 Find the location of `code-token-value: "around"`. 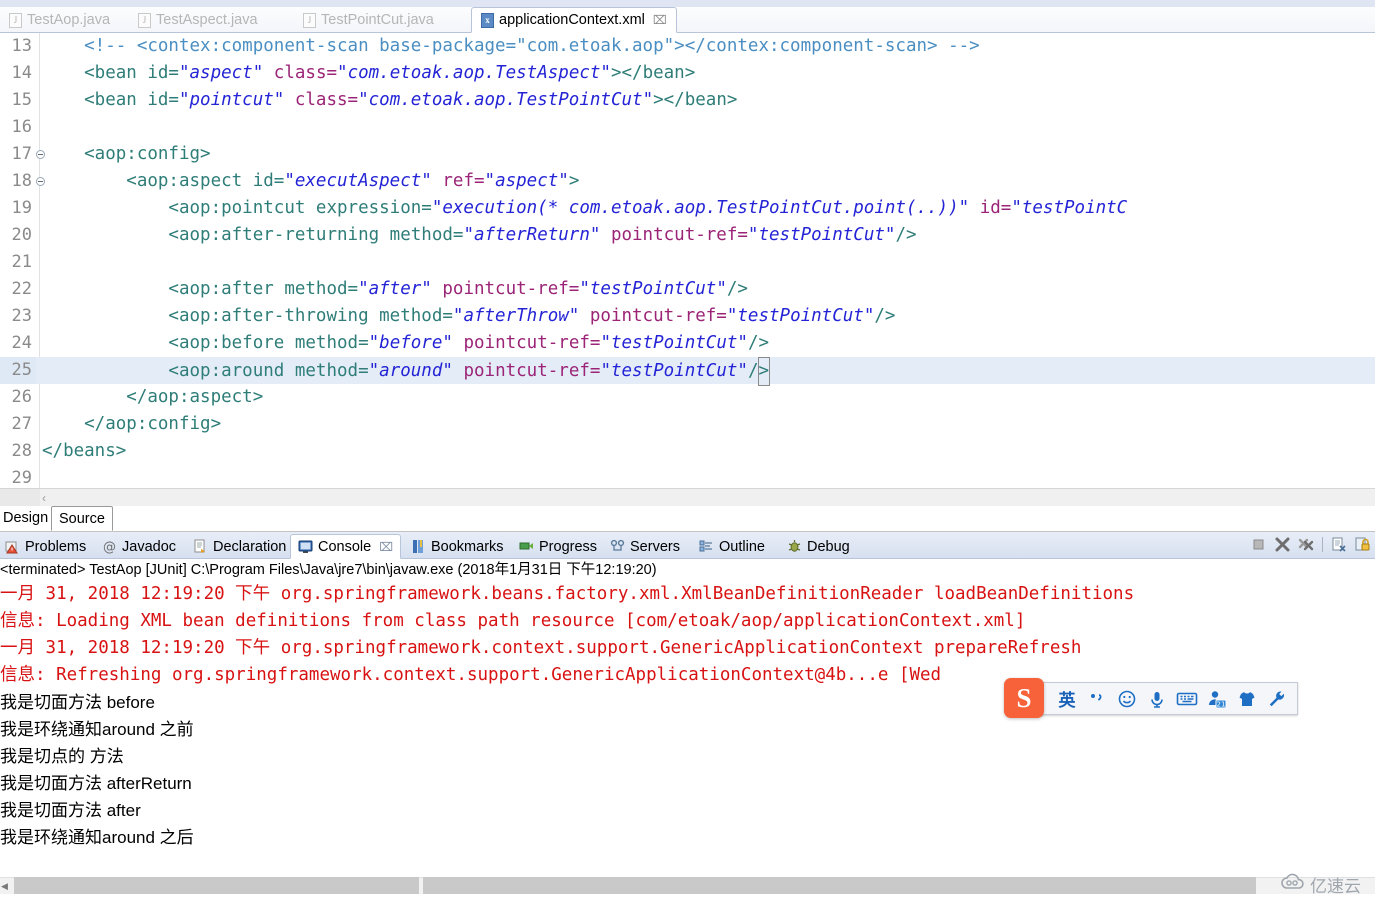

code-token-value: "around" is located at coordinates (410, 371).